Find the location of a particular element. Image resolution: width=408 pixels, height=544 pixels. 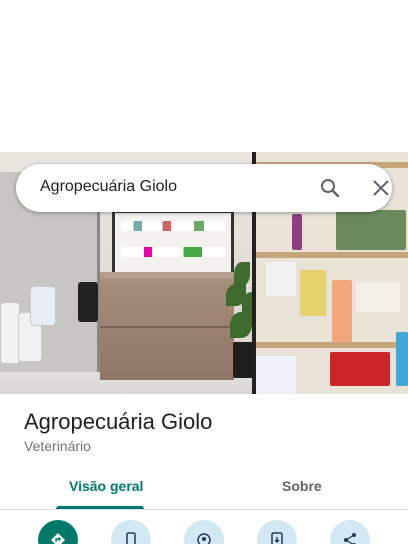

phone-button is located at coordinates (131, 532).